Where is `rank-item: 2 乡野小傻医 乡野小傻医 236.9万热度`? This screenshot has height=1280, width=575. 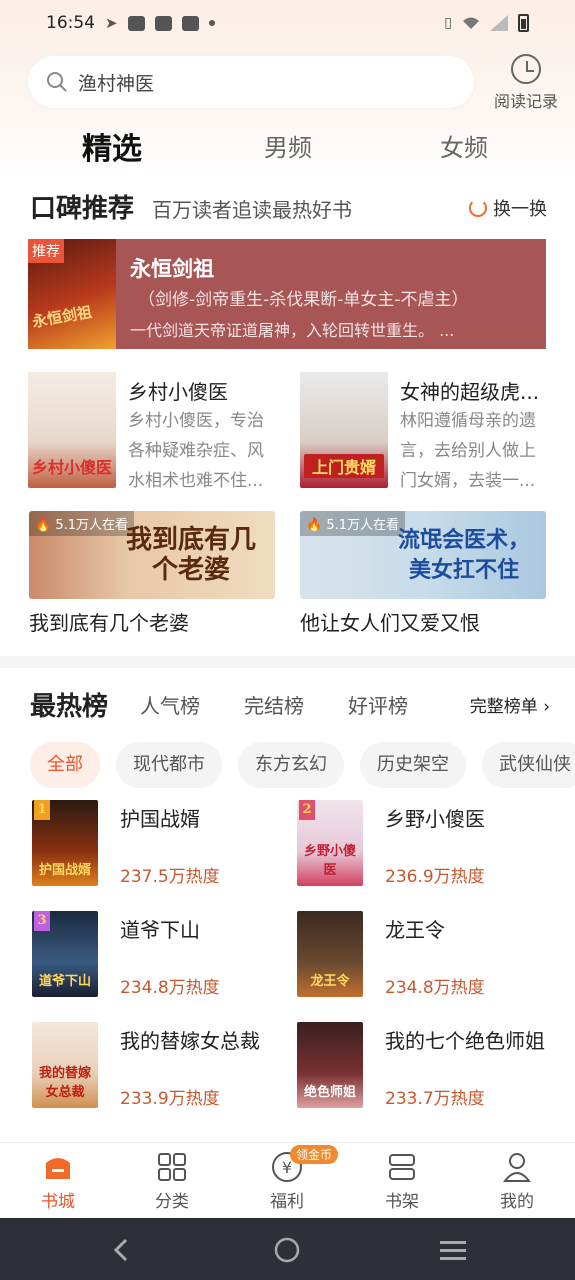 rank-item: 2 乡野小傻医 乡野小傻医 236.9万热度 is located at coordinates (422, 845).